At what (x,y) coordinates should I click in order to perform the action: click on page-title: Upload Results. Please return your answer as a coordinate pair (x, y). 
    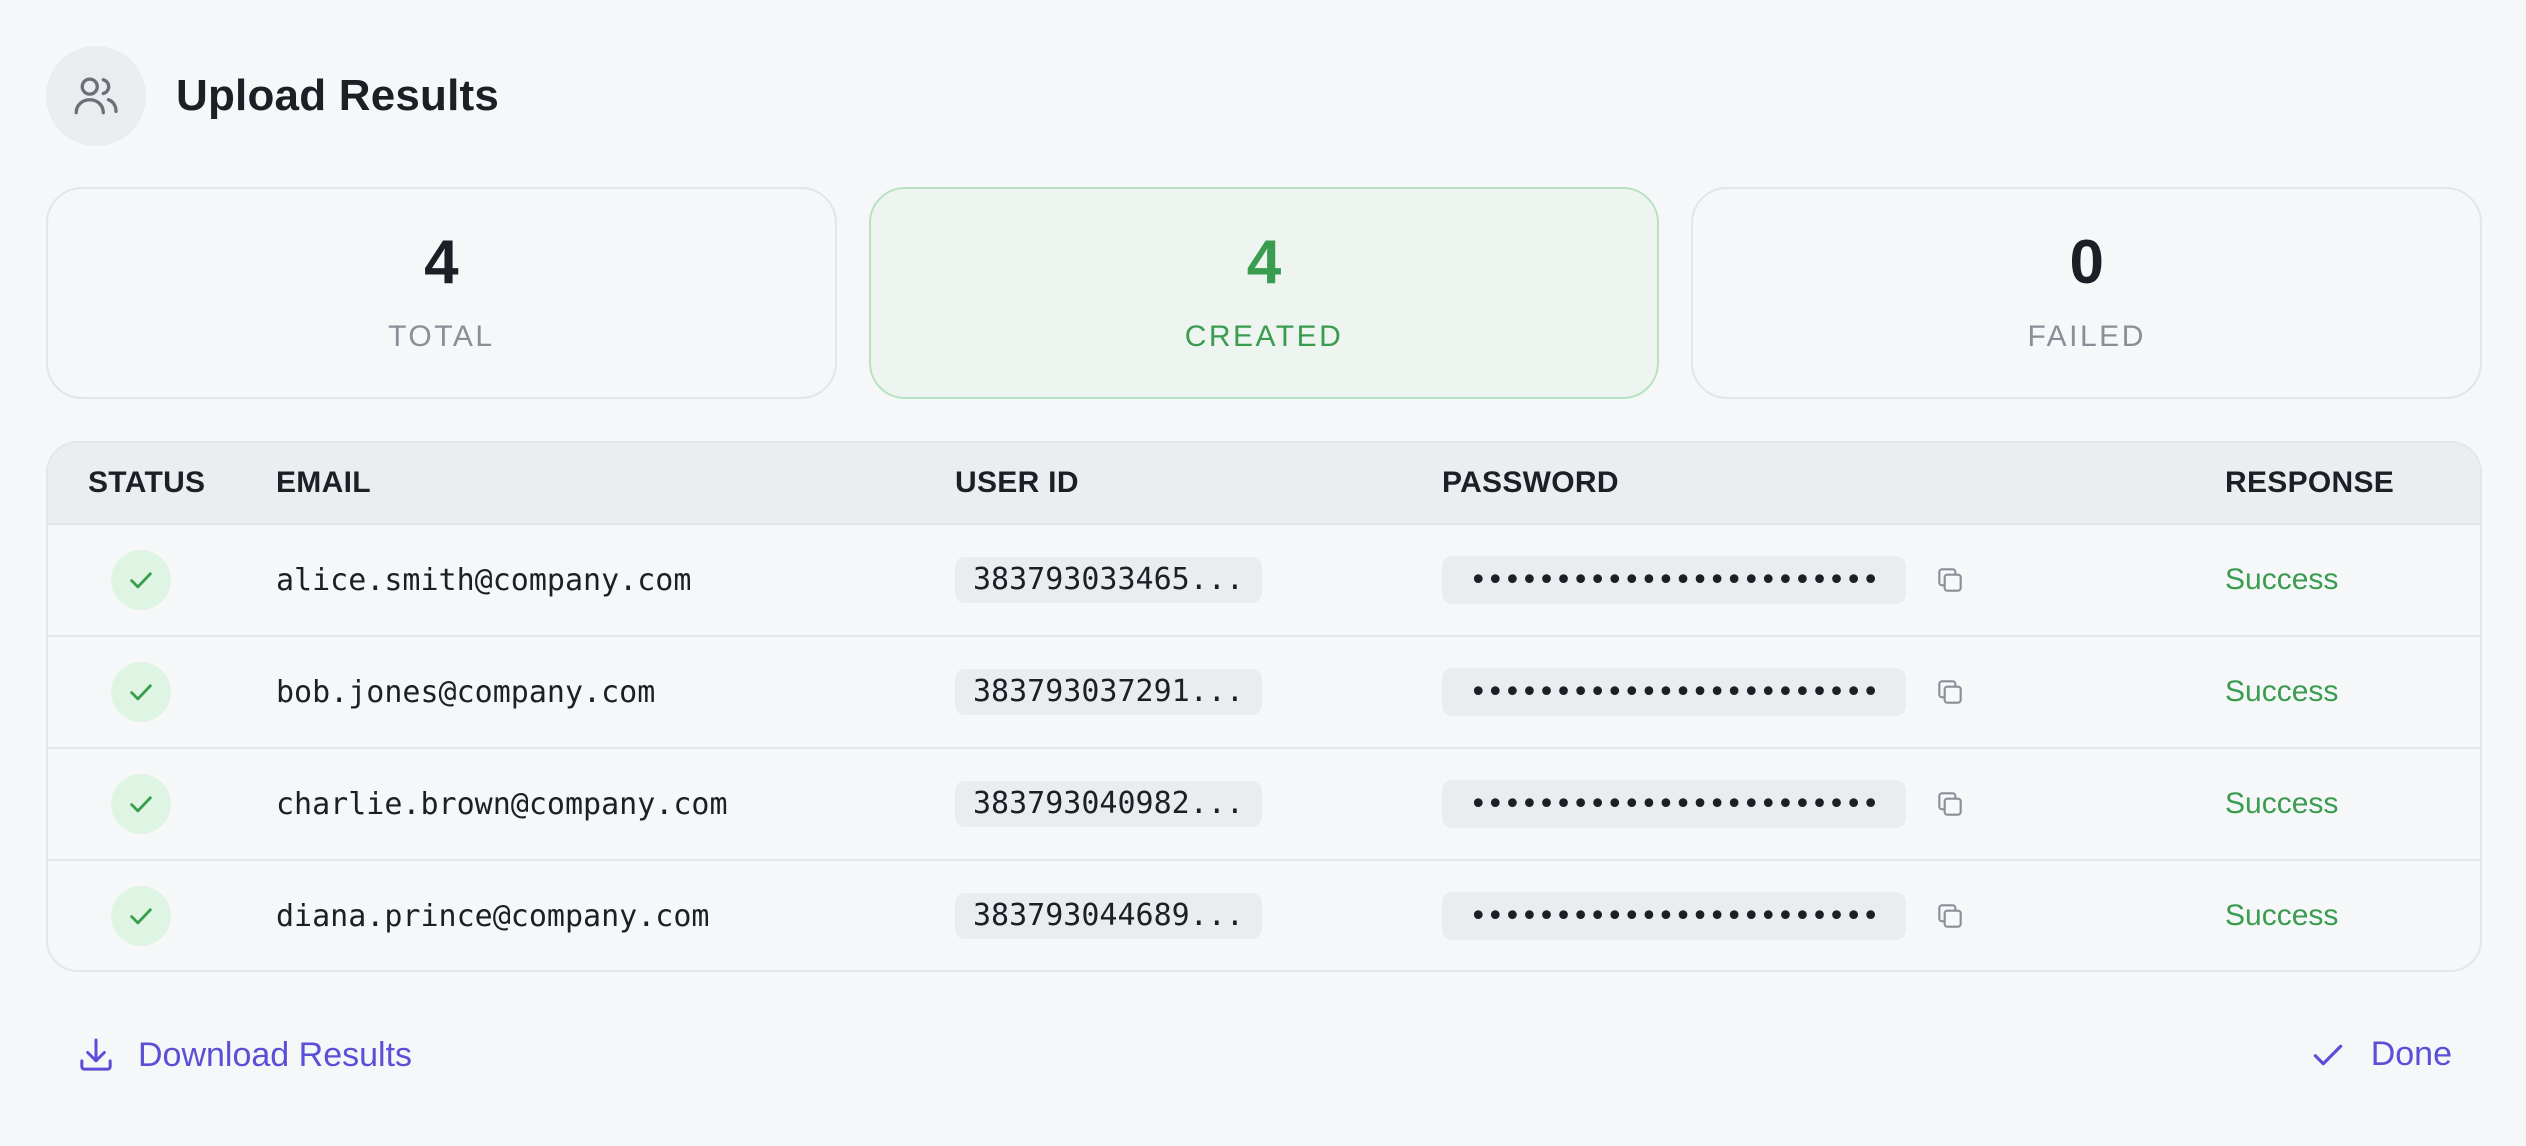
    Looking at the image, I should click on (338, 95).